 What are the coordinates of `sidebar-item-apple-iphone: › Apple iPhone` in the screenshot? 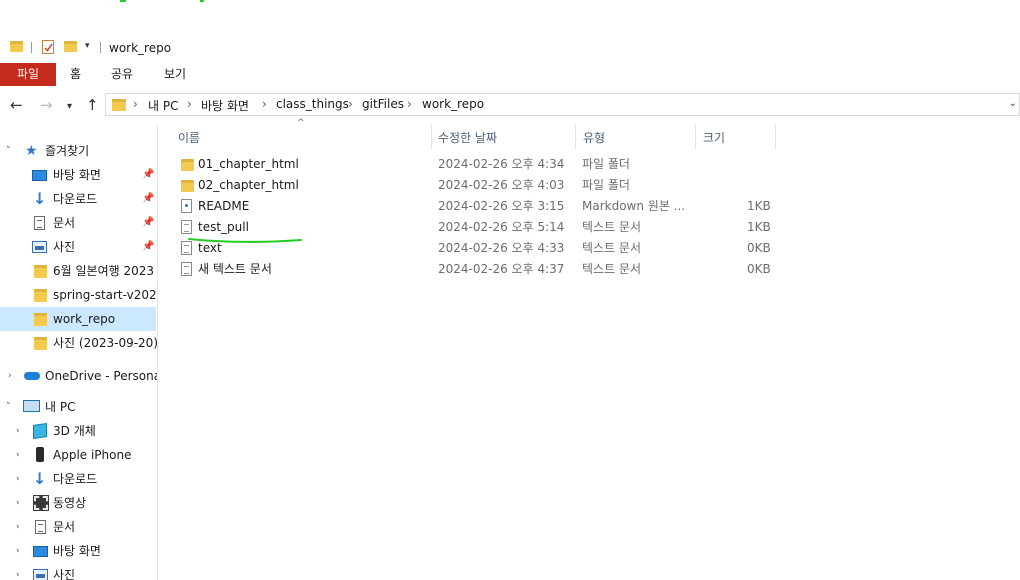 It's located at (78, 455).